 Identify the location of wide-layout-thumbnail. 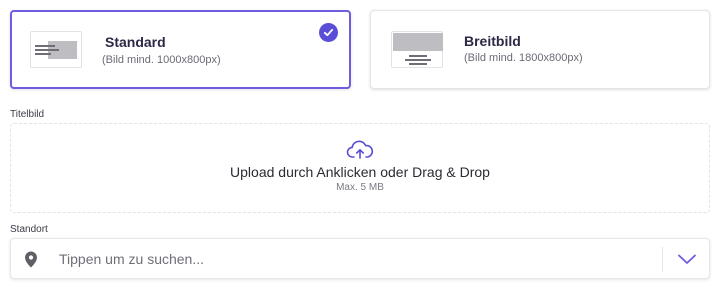
(417, 49).